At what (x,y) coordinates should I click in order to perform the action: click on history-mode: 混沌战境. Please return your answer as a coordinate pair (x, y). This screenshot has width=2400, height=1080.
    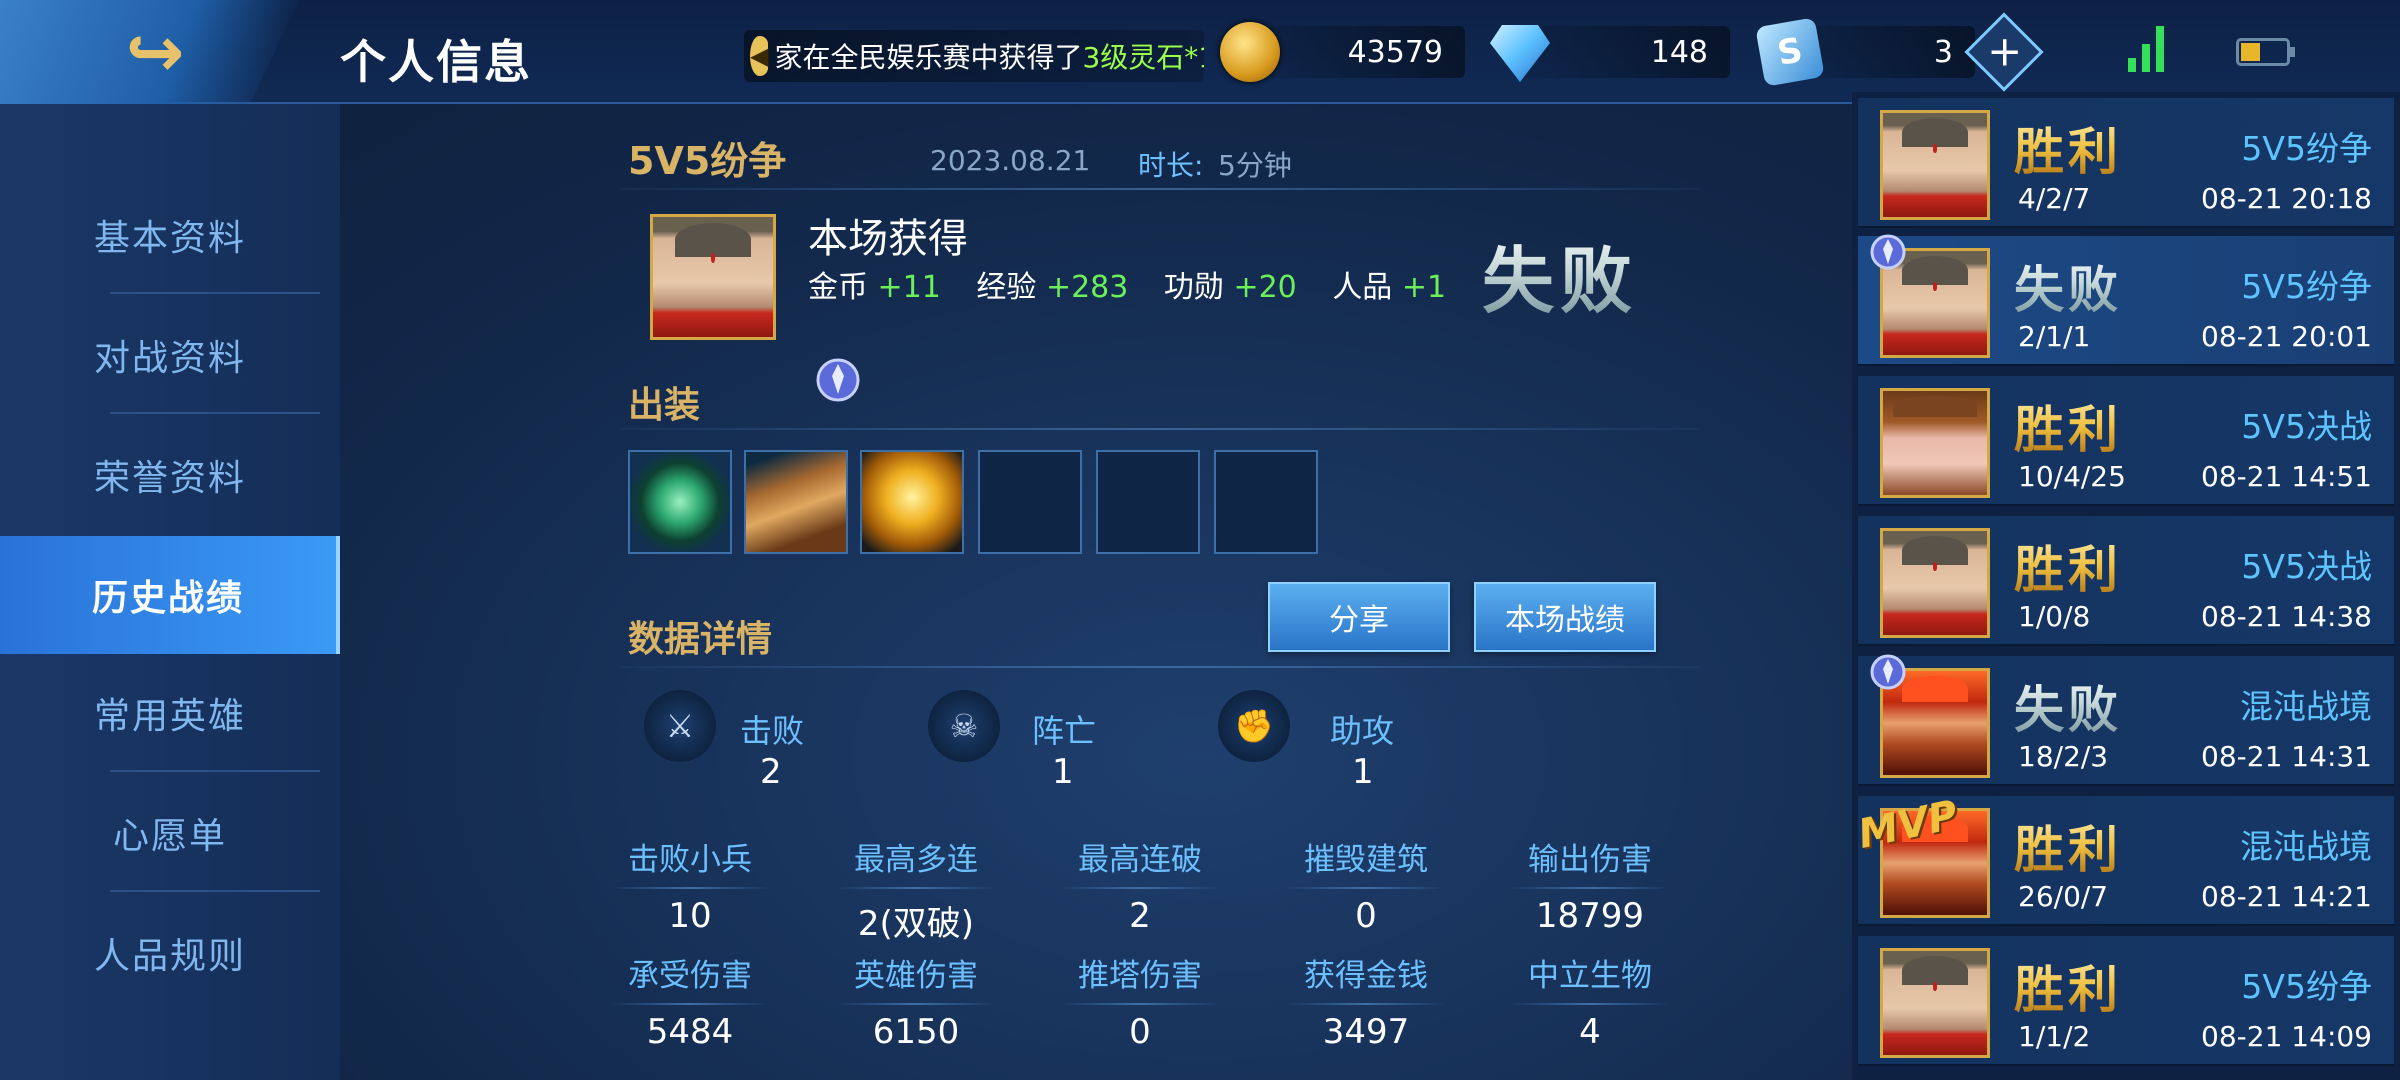
    Looking at the image, I should click on (2306, 846).